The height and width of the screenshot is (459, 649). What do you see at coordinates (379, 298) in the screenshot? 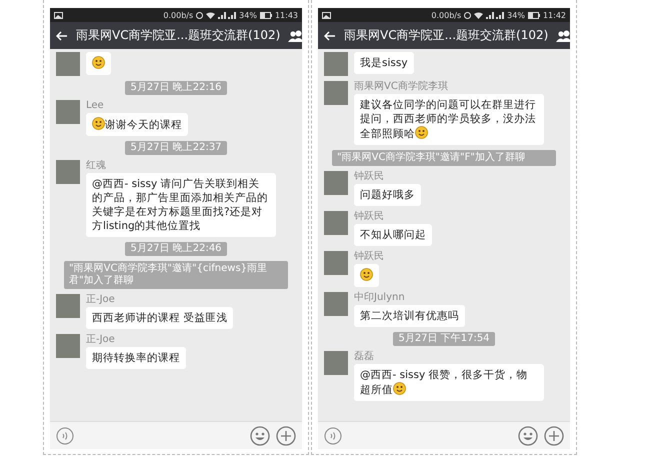
I see `sender-name: 中印Julynn` at bounding box center [379, 298].